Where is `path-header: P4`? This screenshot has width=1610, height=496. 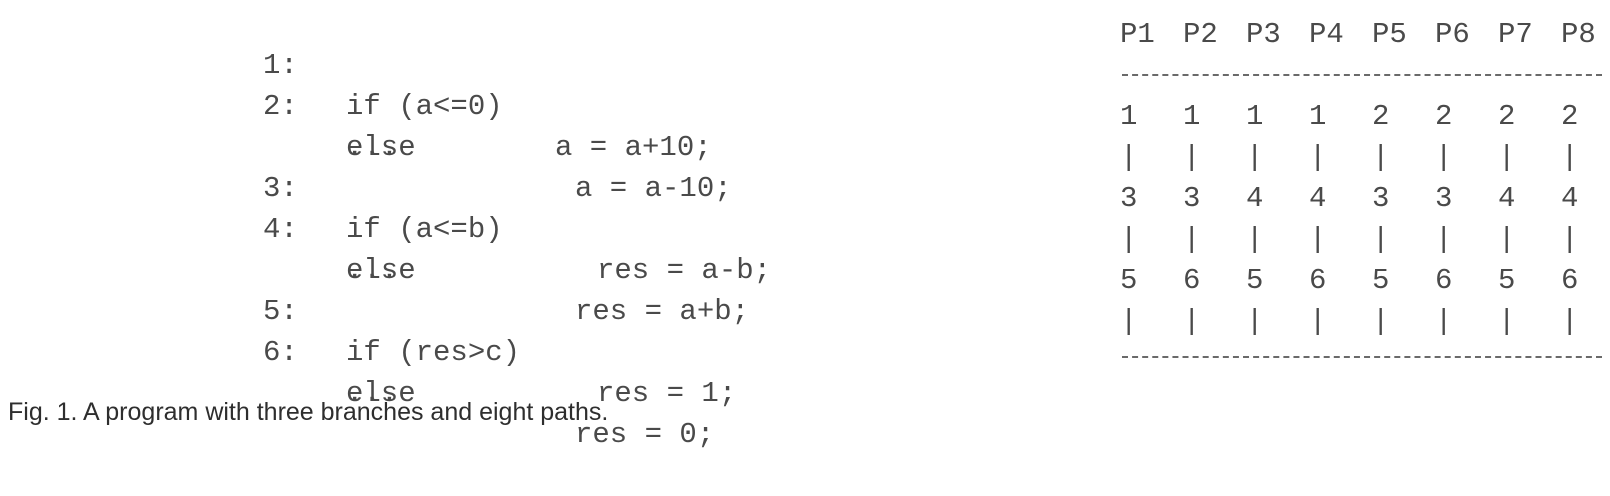
path-header: P4 is located at coordinates (1326, 34).